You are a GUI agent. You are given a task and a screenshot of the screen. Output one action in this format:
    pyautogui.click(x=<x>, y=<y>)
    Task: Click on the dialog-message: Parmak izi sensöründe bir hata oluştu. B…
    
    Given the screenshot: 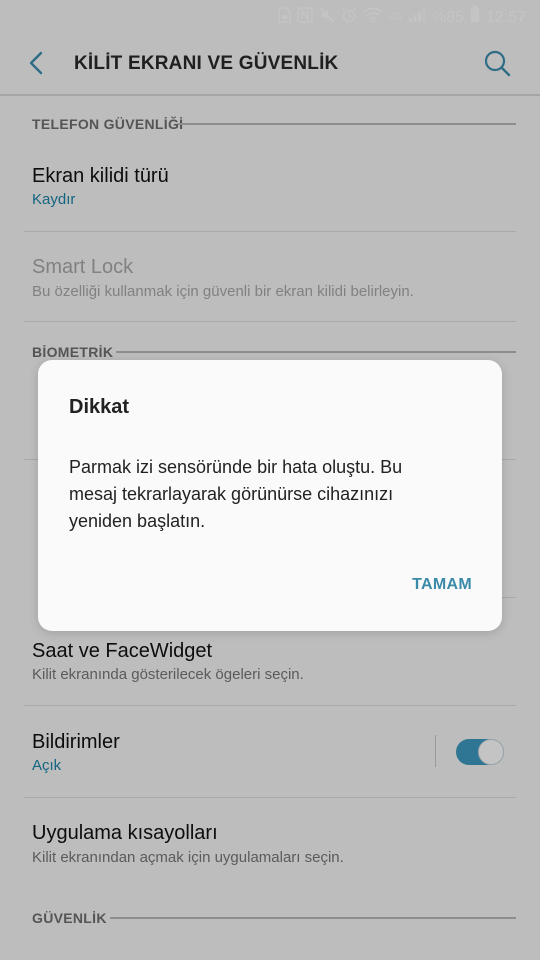 What is the action you would take?
    pyautogui.click(x=236, y=494)
    